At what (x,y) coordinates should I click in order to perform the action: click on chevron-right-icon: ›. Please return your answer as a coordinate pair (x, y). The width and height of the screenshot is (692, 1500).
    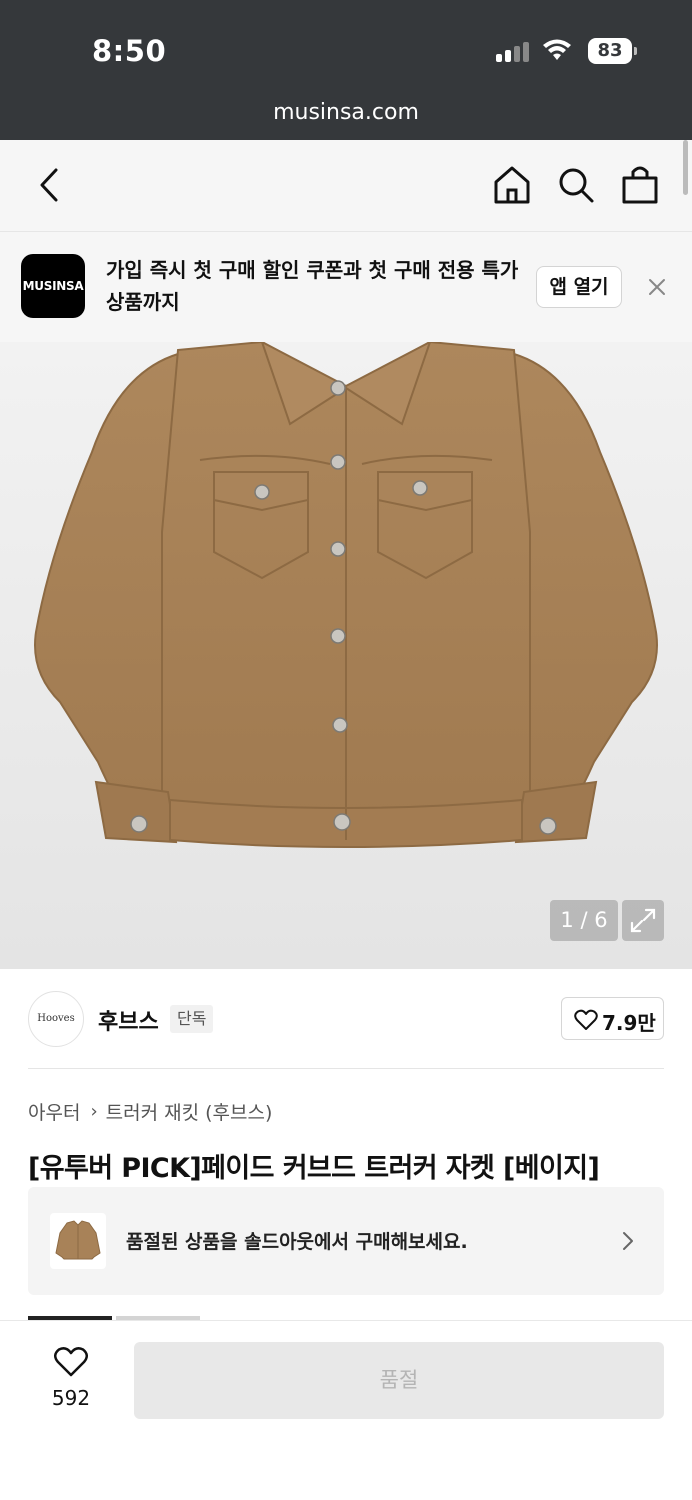
    Looking at the image, I should click on (94, 1111).